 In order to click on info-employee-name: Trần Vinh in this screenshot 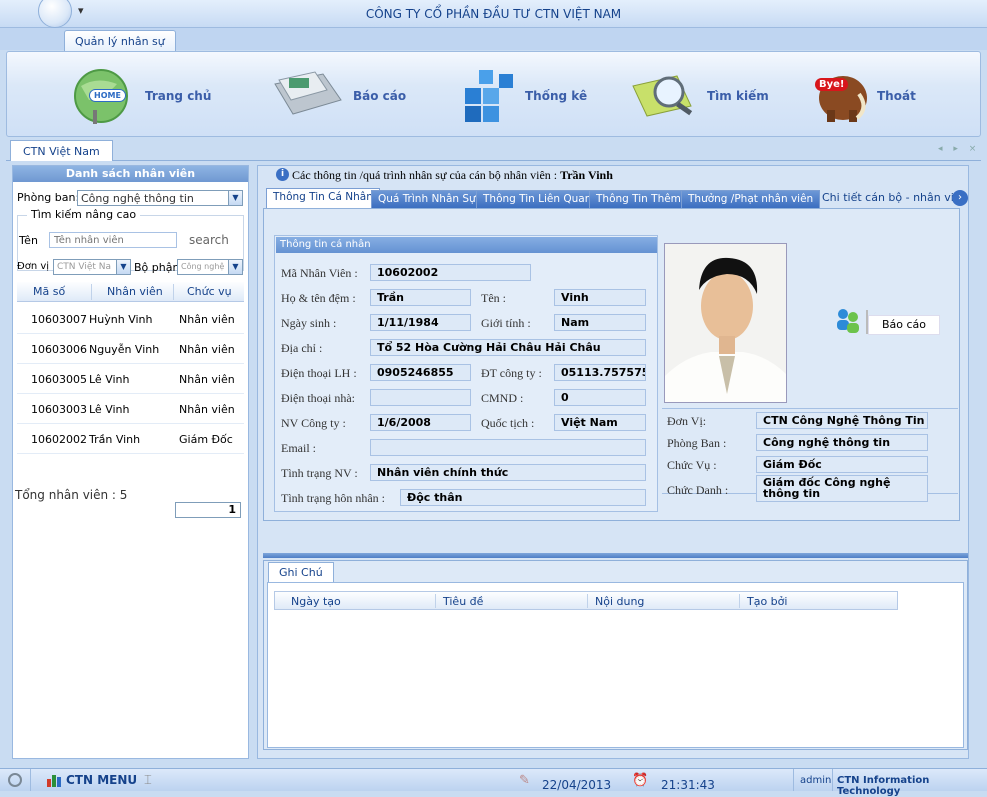, I will do `click(586, 175)`.